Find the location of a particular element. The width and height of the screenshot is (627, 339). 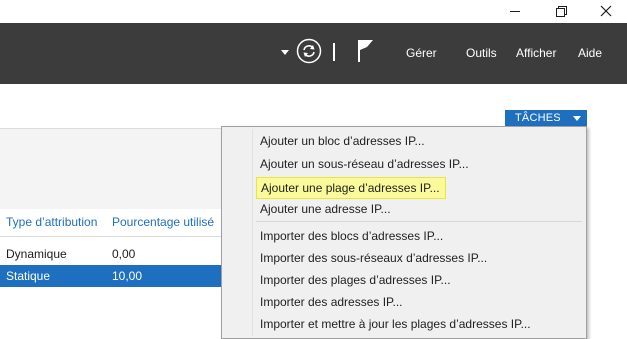

restore-button is located at coordinates (561, 11).